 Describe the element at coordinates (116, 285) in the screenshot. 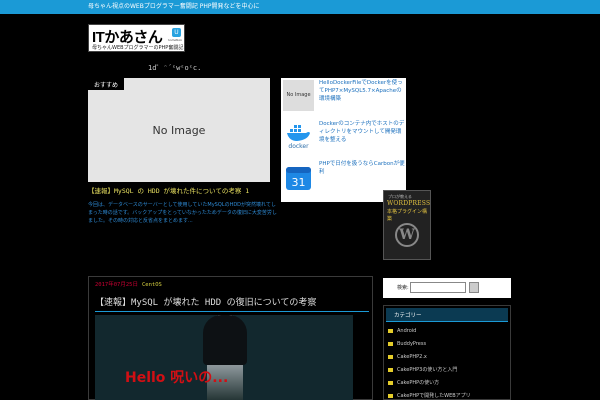

I see `post-date: 2017年07月25日` at that location.